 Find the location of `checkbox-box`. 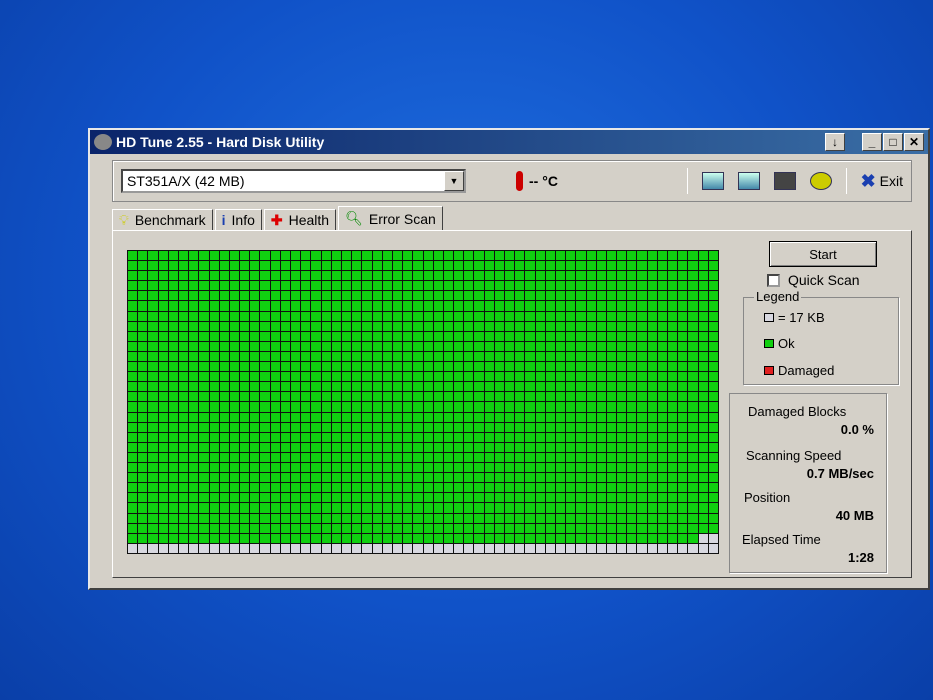

checkbox-box is located at coordinates (773, 280).